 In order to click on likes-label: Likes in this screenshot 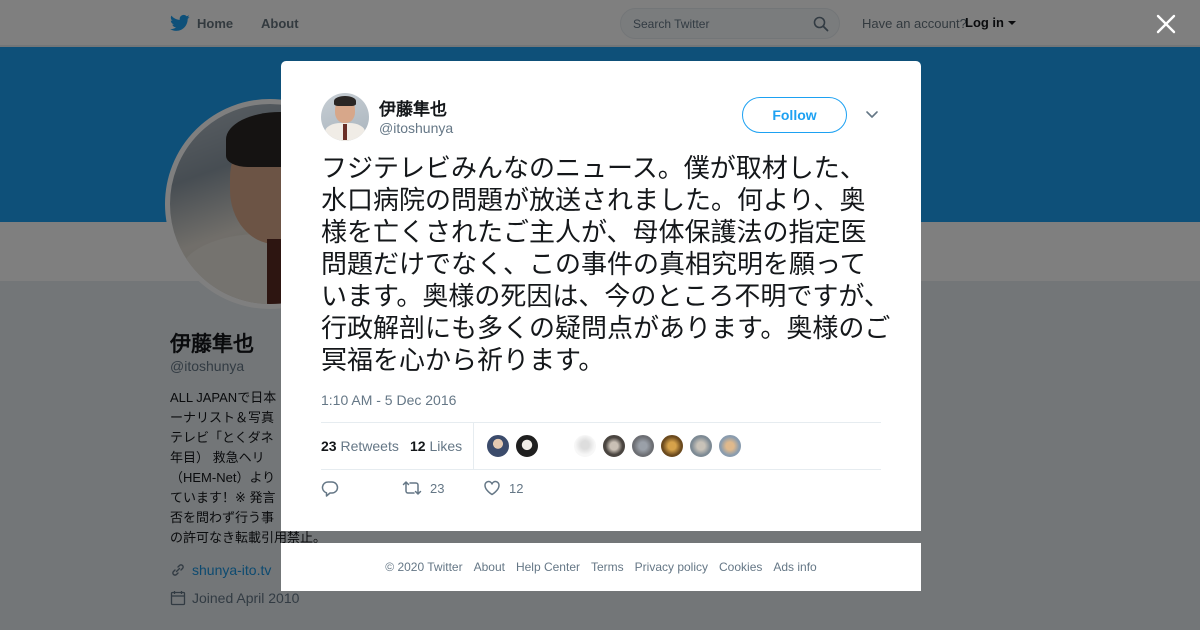, I will do `click(446, 446)`.